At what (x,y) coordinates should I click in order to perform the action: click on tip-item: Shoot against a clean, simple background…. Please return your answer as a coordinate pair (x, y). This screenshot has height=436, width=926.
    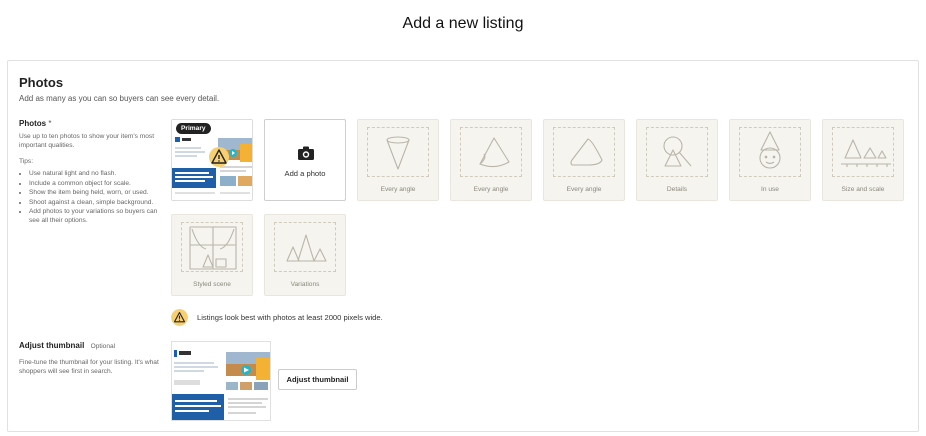
    Looking at the image, I should click on (94, 203).